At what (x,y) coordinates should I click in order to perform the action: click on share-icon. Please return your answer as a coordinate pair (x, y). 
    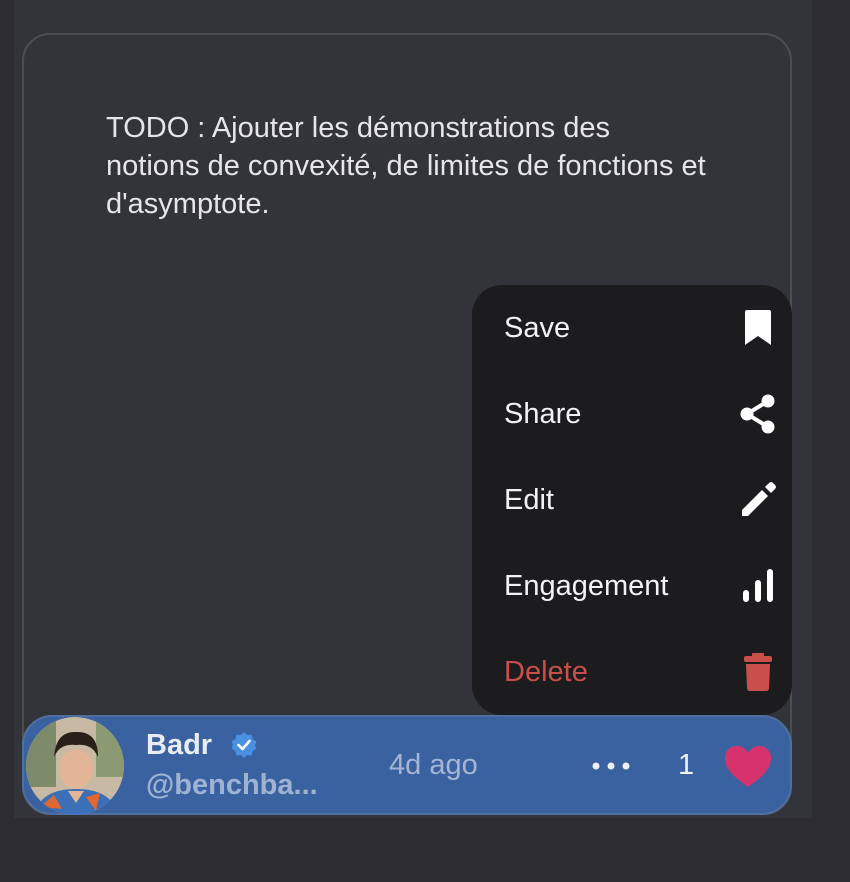
    Looking at the image, I should click on (758, 414).